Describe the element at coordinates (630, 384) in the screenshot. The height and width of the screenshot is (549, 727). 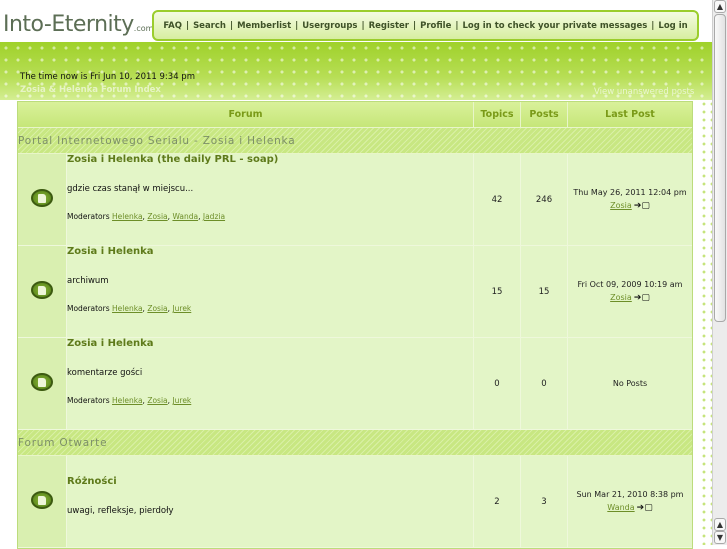
I see `forum-last-post: No Posts` at that location.